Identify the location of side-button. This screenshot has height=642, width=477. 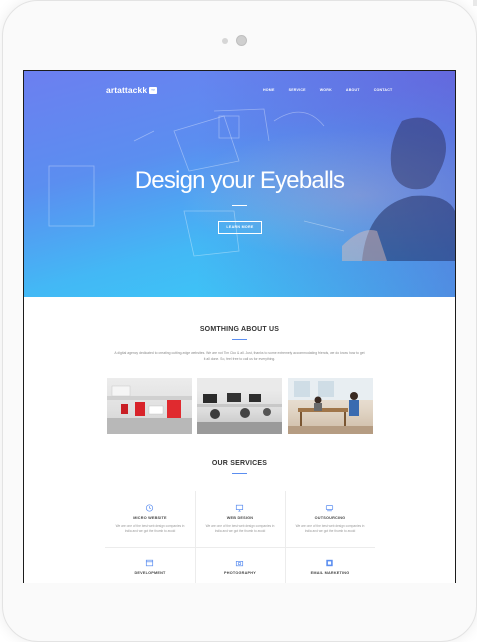
(475, 3).